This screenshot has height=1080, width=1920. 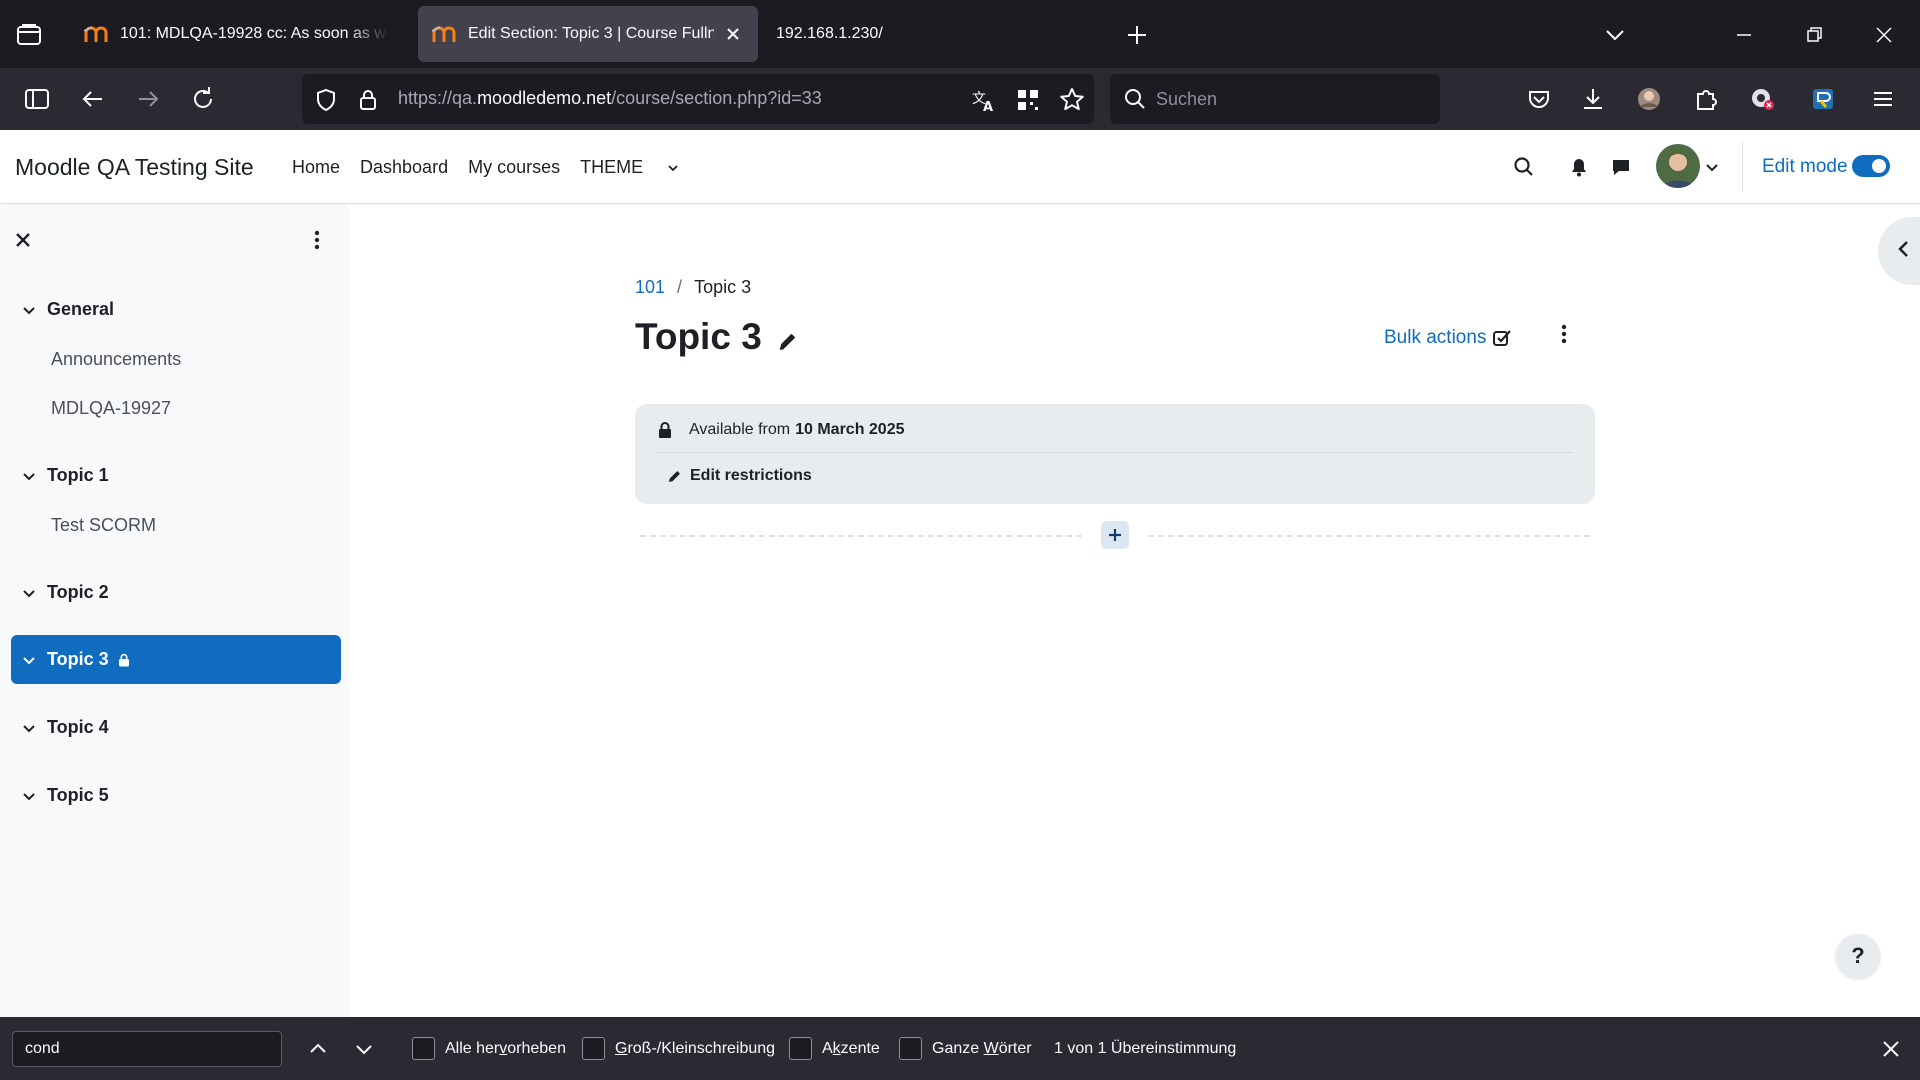 I want to click on label-part: Alle her, so click(x=472, y=1048).